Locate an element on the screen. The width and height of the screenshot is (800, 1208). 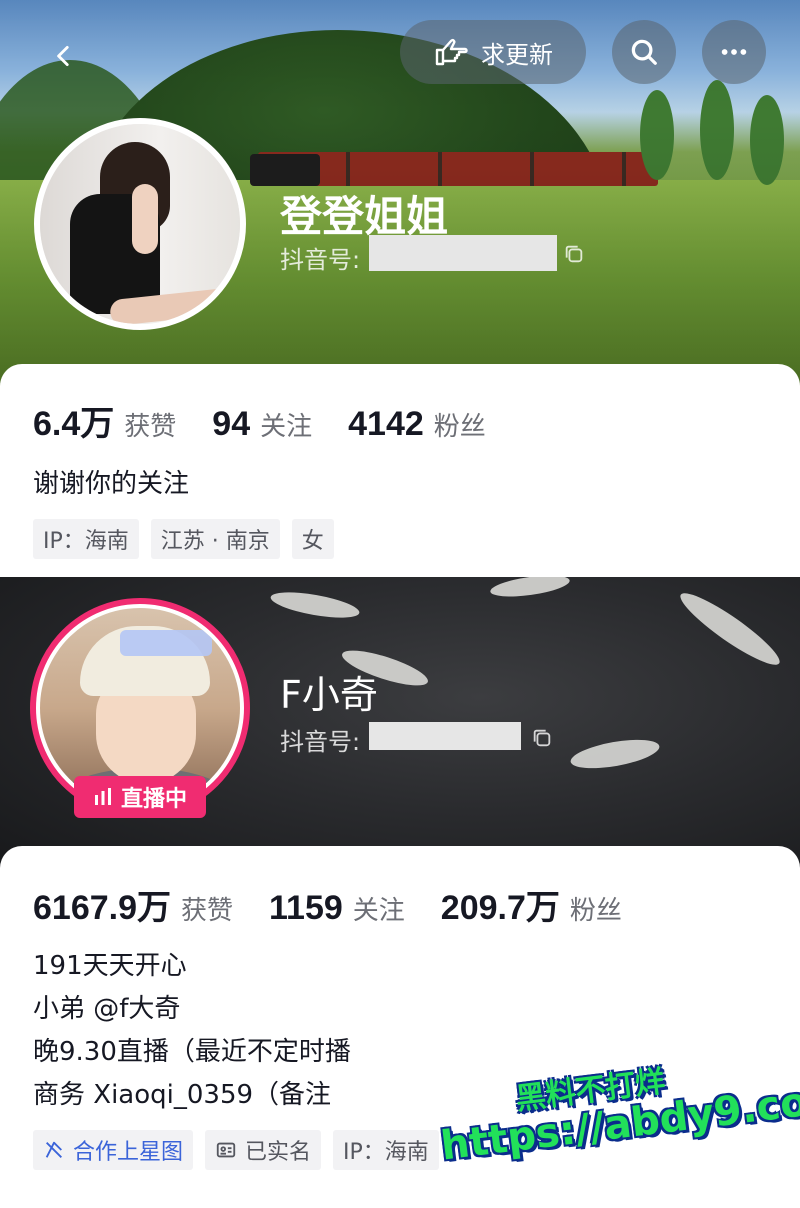
followers-count: 4142 is located at coordinates (386, 424).